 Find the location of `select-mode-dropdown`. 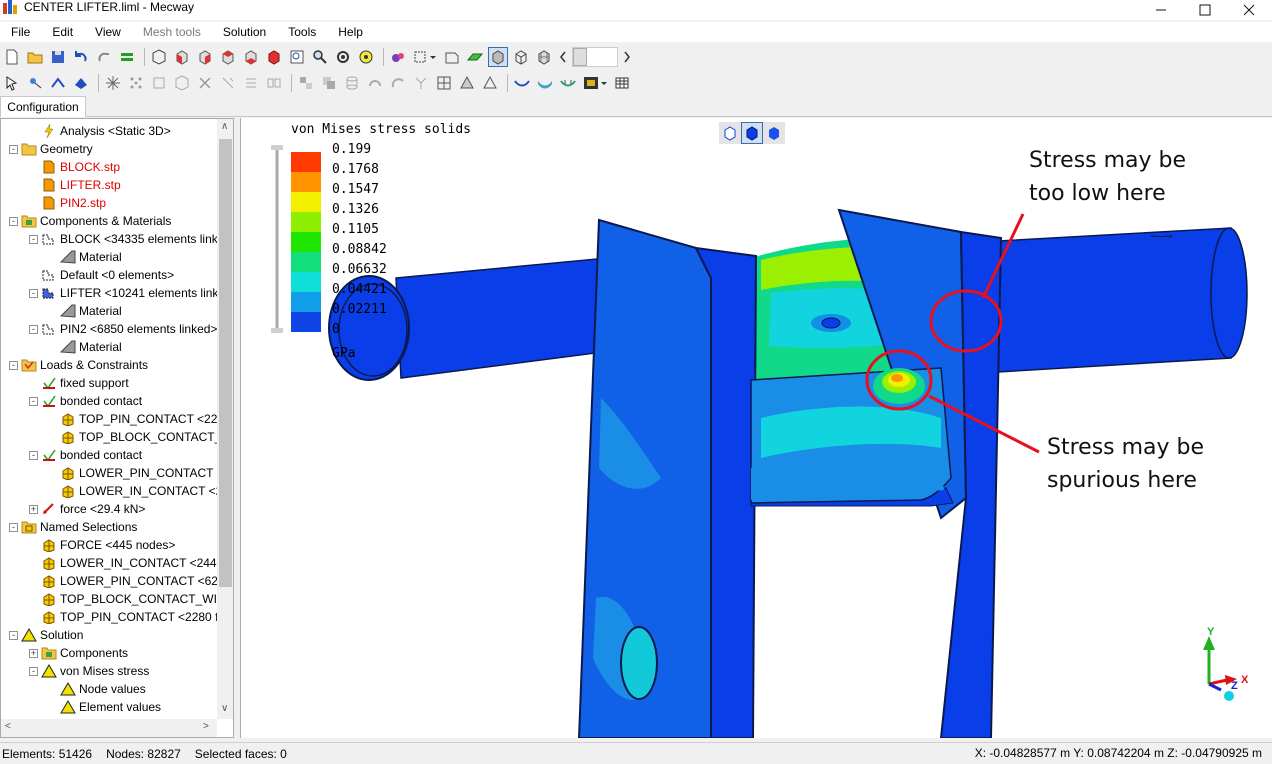

select-mode-dropdown is located at coordinates (425, 57).